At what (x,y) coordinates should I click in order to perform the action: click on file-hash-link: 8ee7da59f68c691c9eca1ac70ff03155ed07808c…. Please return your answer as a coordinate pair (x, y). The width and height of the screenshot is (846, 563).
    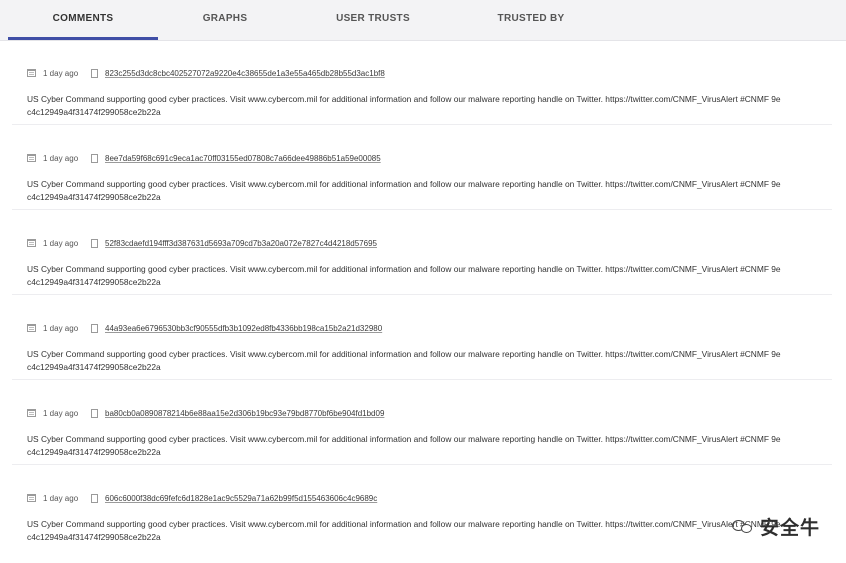
    Looking at the image, I should click on (243, 159).